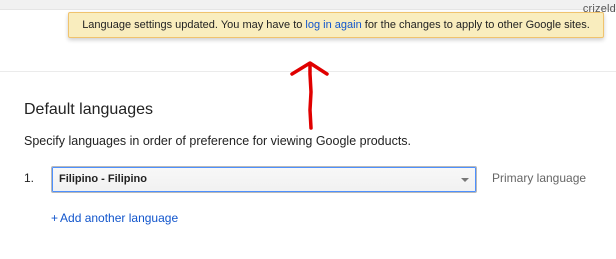 Image resolution: width=616 pixels, height=259 pixels. I want to click on log-in-again-link: log in again, so click(333, 25).